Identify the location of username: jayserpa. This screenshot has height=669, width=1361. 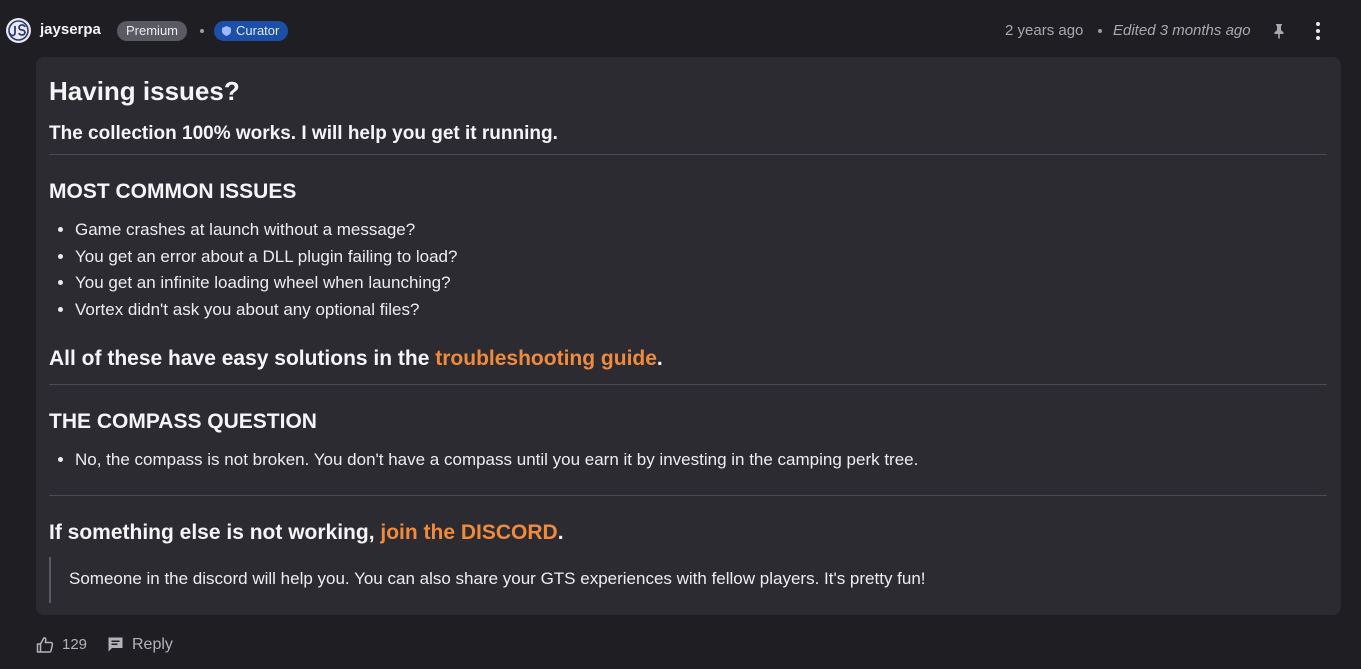
(70, 29).